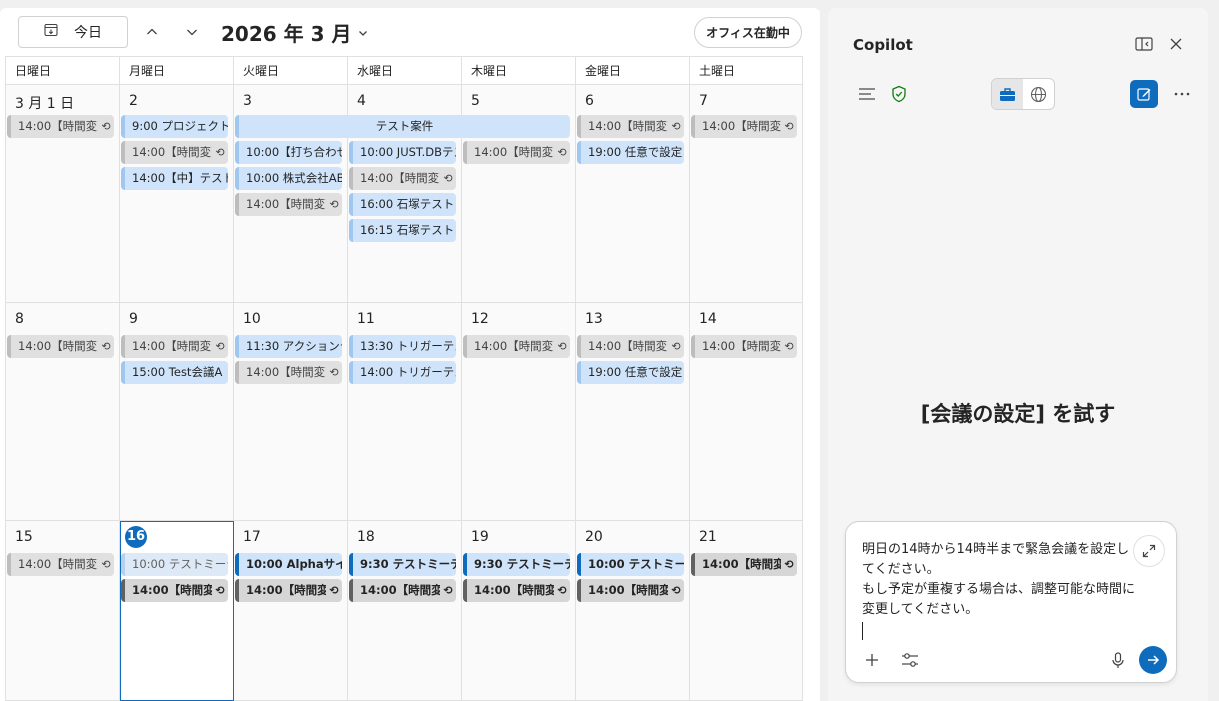  Describe the element at coordinates (402, 346) in the screenshot. I see `calendar-event: 13:30 トリガーテスト` at that location.